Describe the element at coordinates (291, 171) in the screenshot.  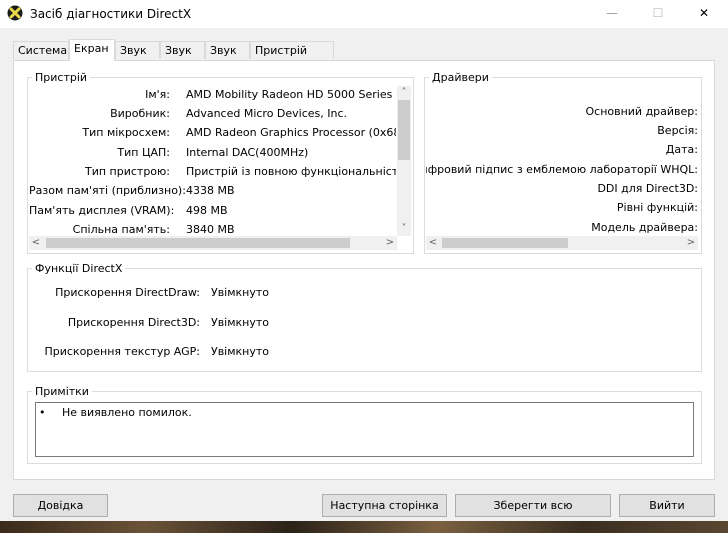
I see `device-type-value: Пристрій із повною функціональністю ди` at that location.